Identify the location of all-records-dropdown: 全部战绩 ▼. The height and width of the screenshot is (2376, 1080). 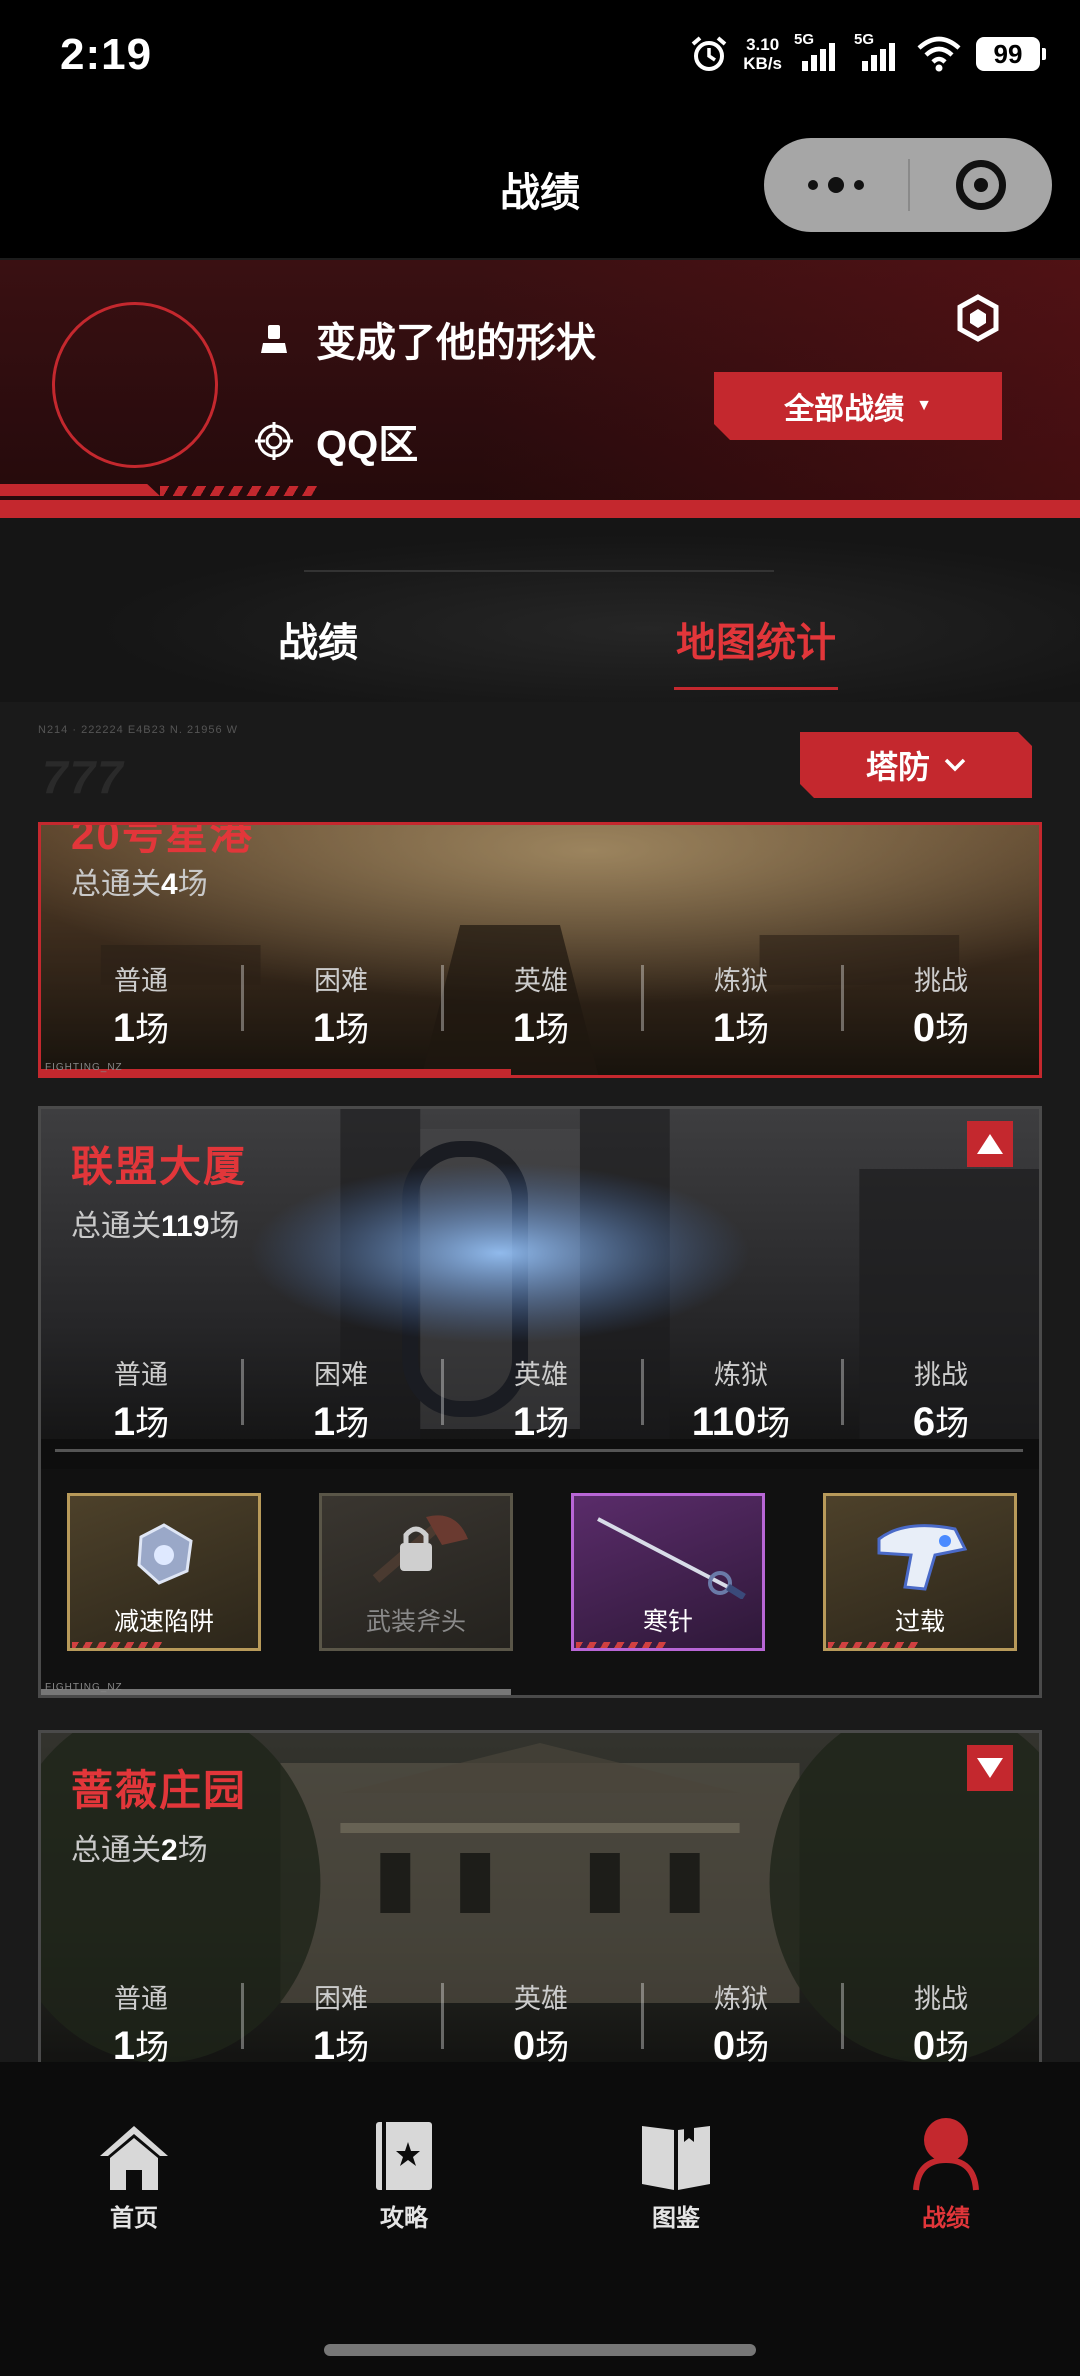
(858, 406).